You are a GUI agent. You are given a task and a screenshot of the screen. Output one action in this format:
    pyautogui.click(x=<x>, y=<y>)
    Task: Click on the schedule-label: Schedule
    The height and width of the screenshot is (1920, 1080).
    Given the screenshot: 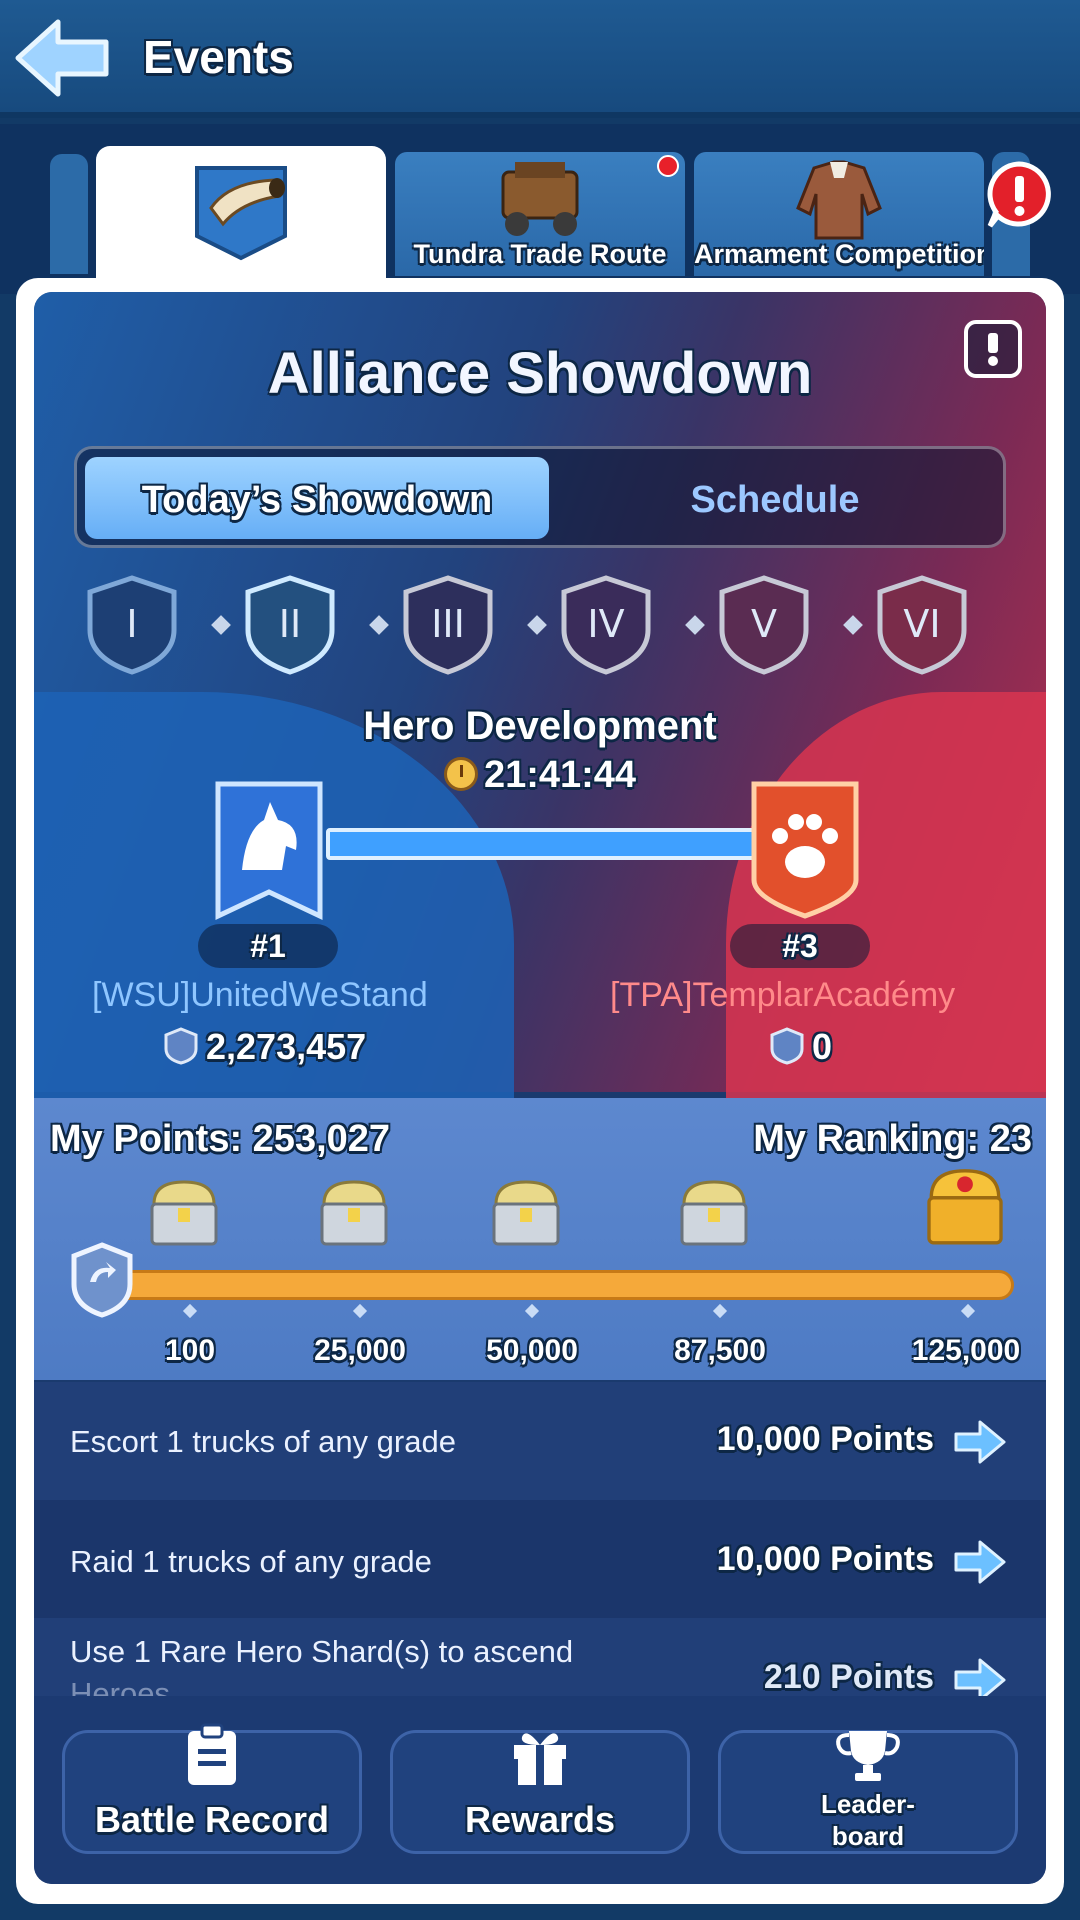 What is the action you would take?
    pyautogui.click(x=775, y=500)
    